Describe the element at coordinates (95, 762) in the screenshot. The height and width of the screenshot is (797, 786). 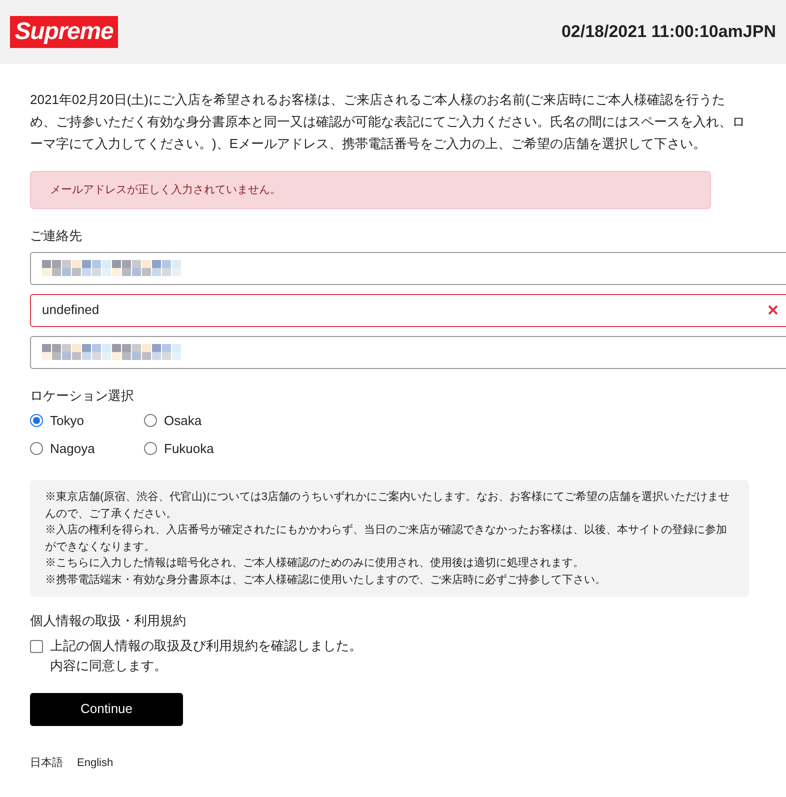
I see `language-link: English` at that location.